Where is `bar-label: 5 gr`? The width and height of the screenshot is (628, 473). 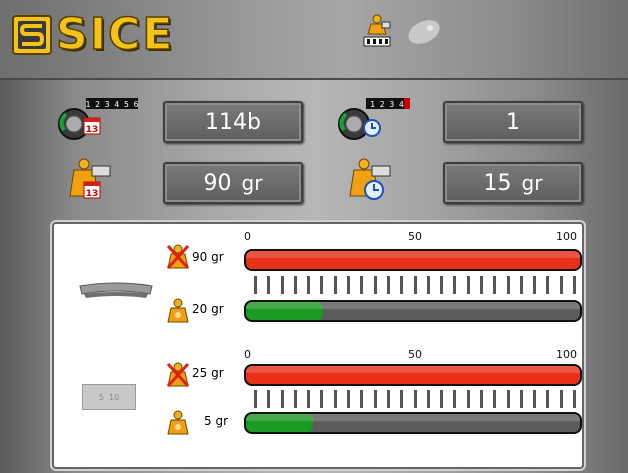
bar-label: 5 gr is located at coordinates (216, 421).